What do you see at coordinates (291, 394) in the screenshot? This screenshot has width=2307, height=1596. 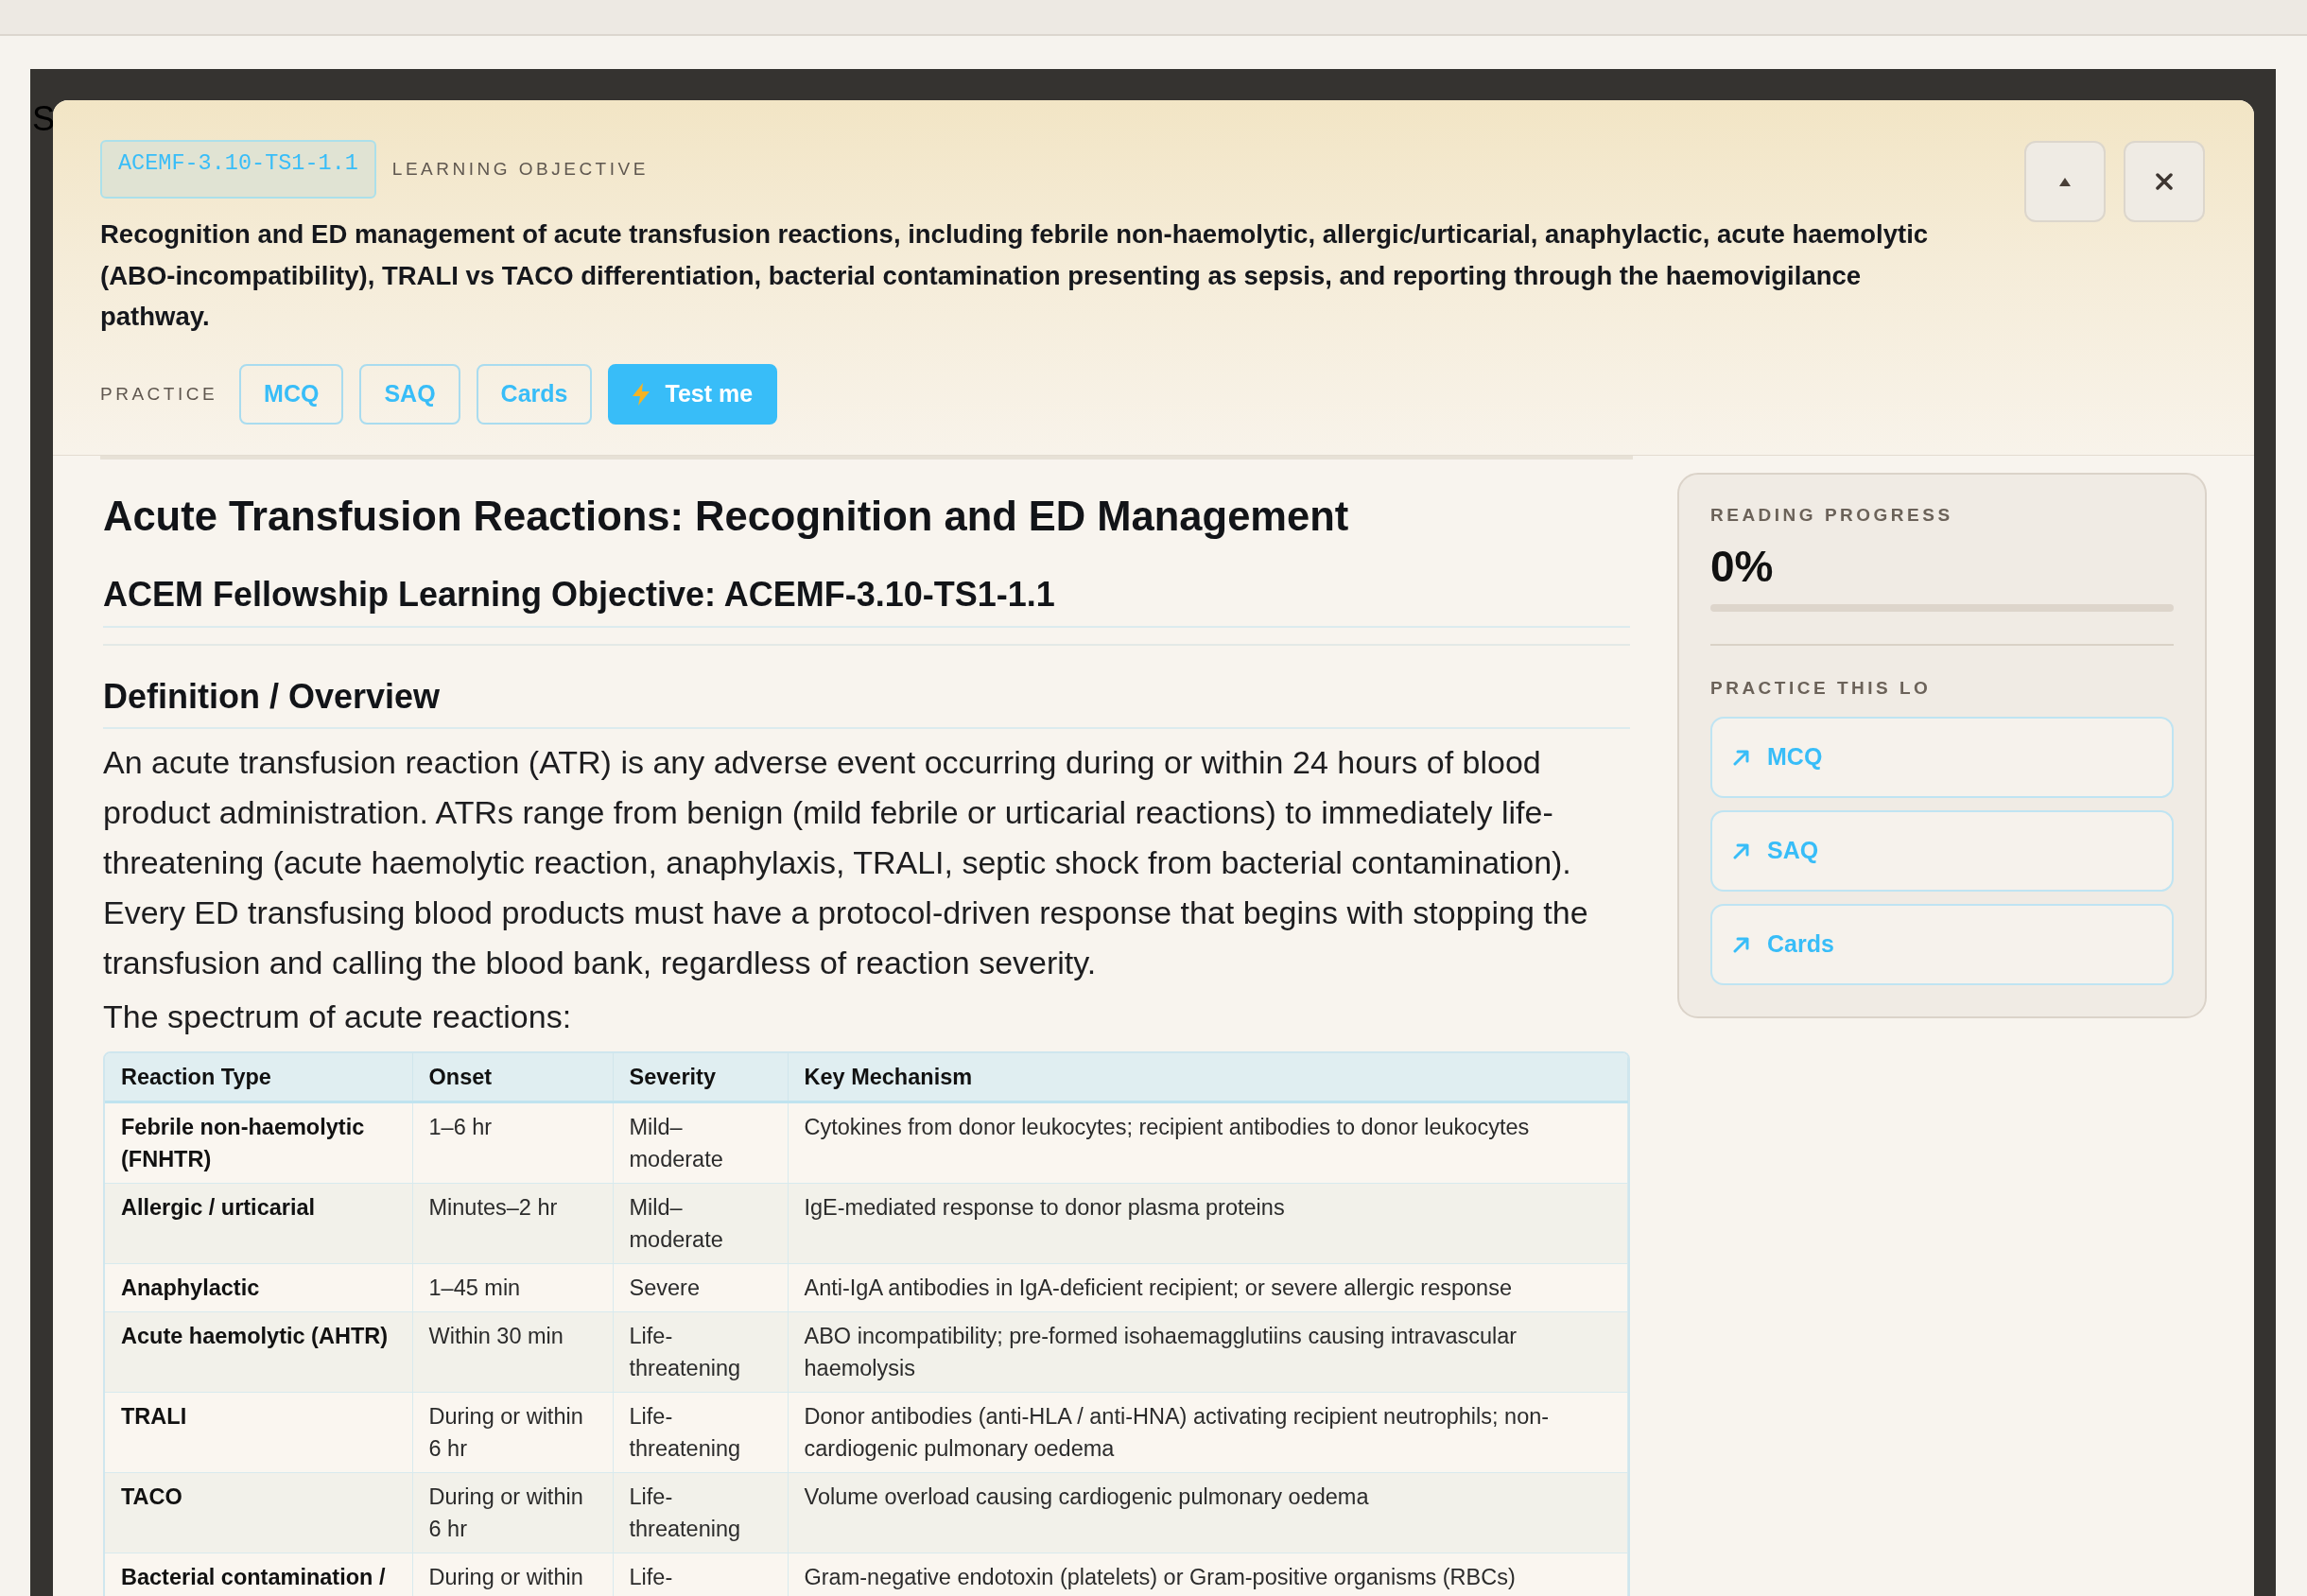 I see `practice-button: MCQ` at bounding box center [291, 394].